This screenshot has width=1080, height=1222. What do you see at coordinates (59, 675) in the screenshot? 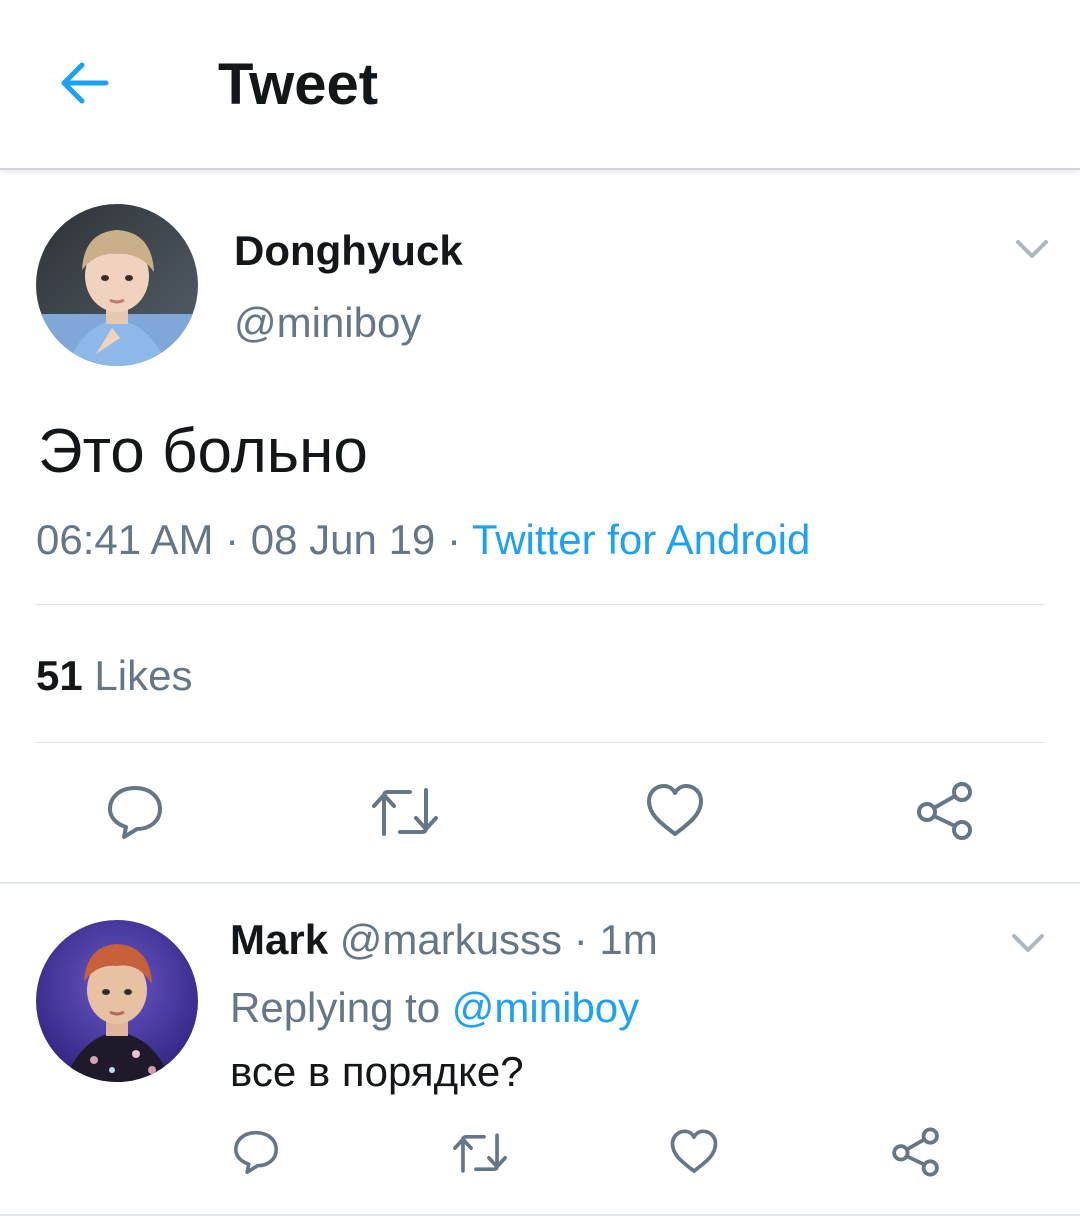
I see `likes-count: 51` at bounding box center [59, 675].